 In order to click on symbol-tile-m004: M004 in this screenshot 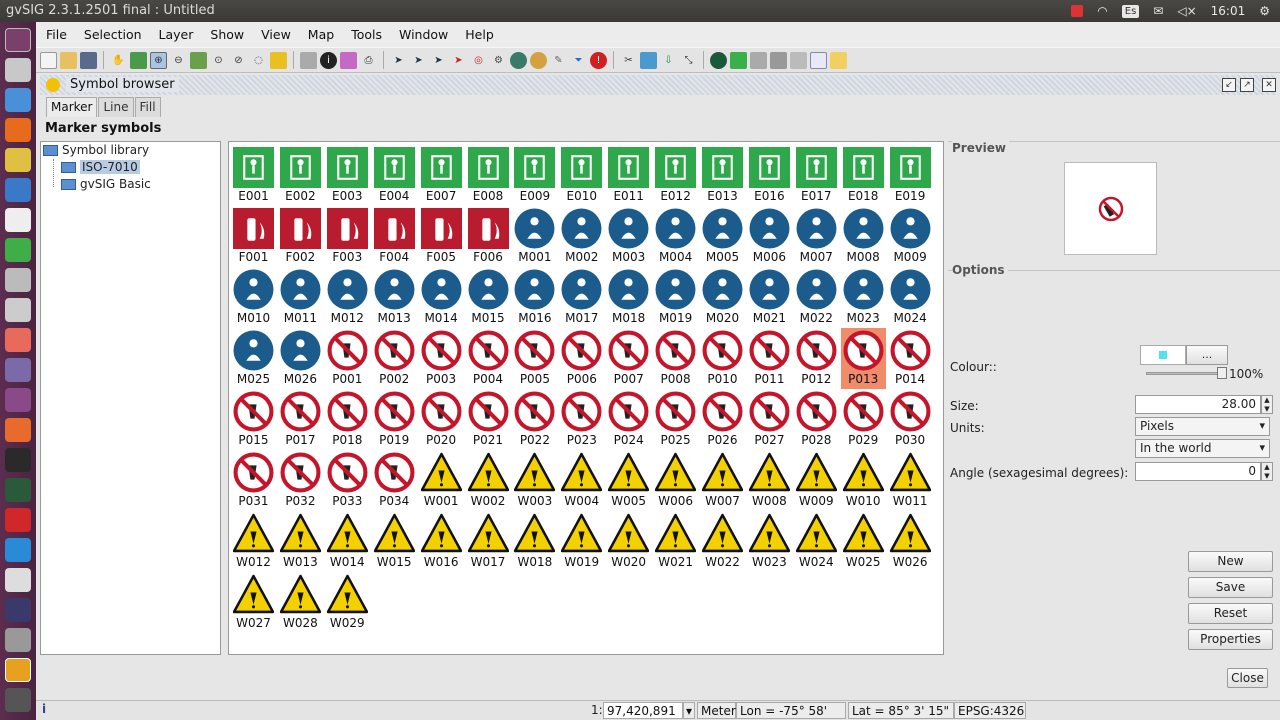, I will do `click(675, 236)`.